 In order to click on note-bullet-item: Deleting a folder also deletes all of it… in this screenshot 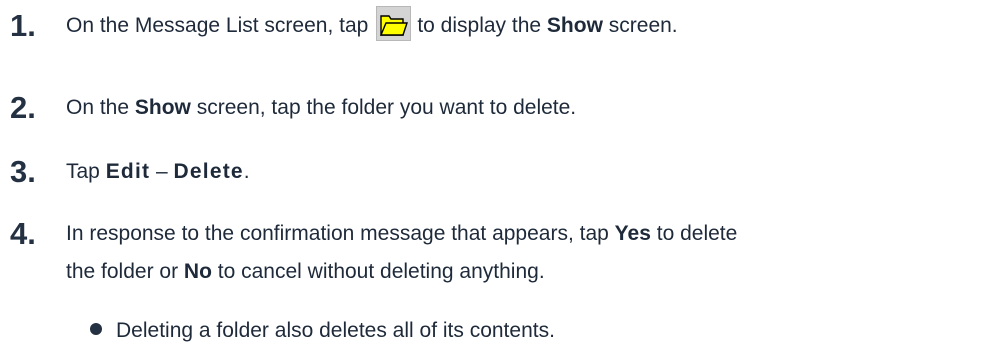, I will do `click(322, 331)`.